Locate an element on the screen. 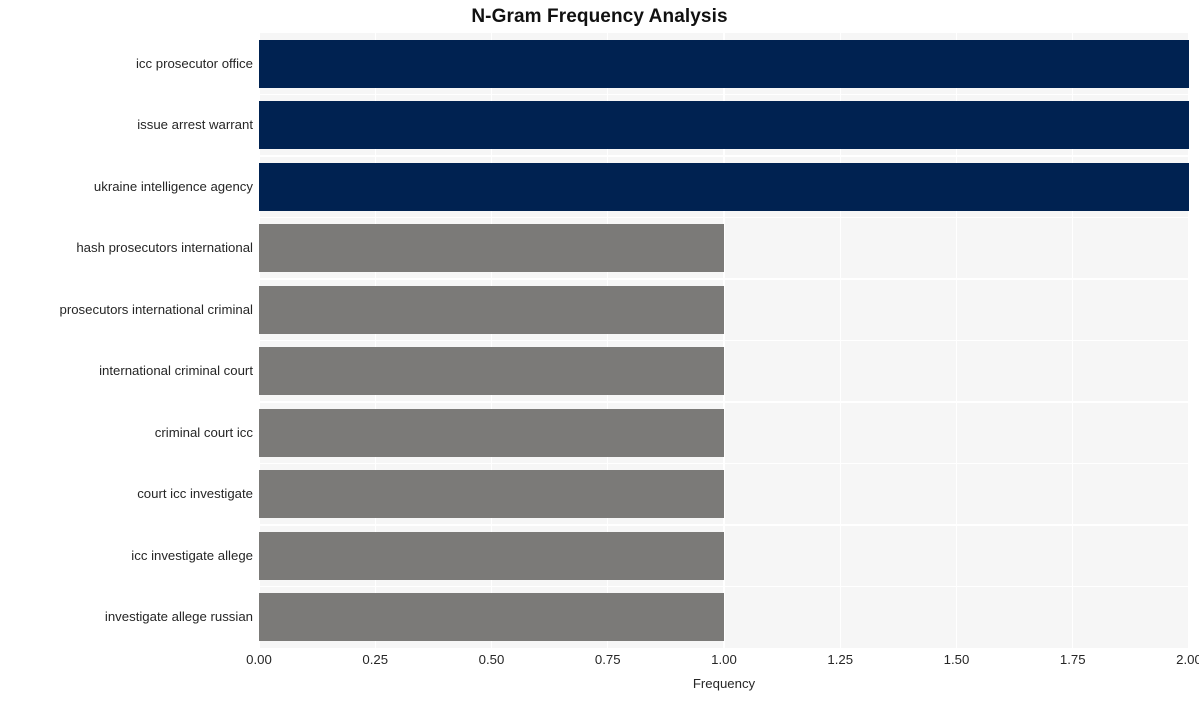  y-tick-label: prosecutors international criminal is located at coordinates (156, 309).